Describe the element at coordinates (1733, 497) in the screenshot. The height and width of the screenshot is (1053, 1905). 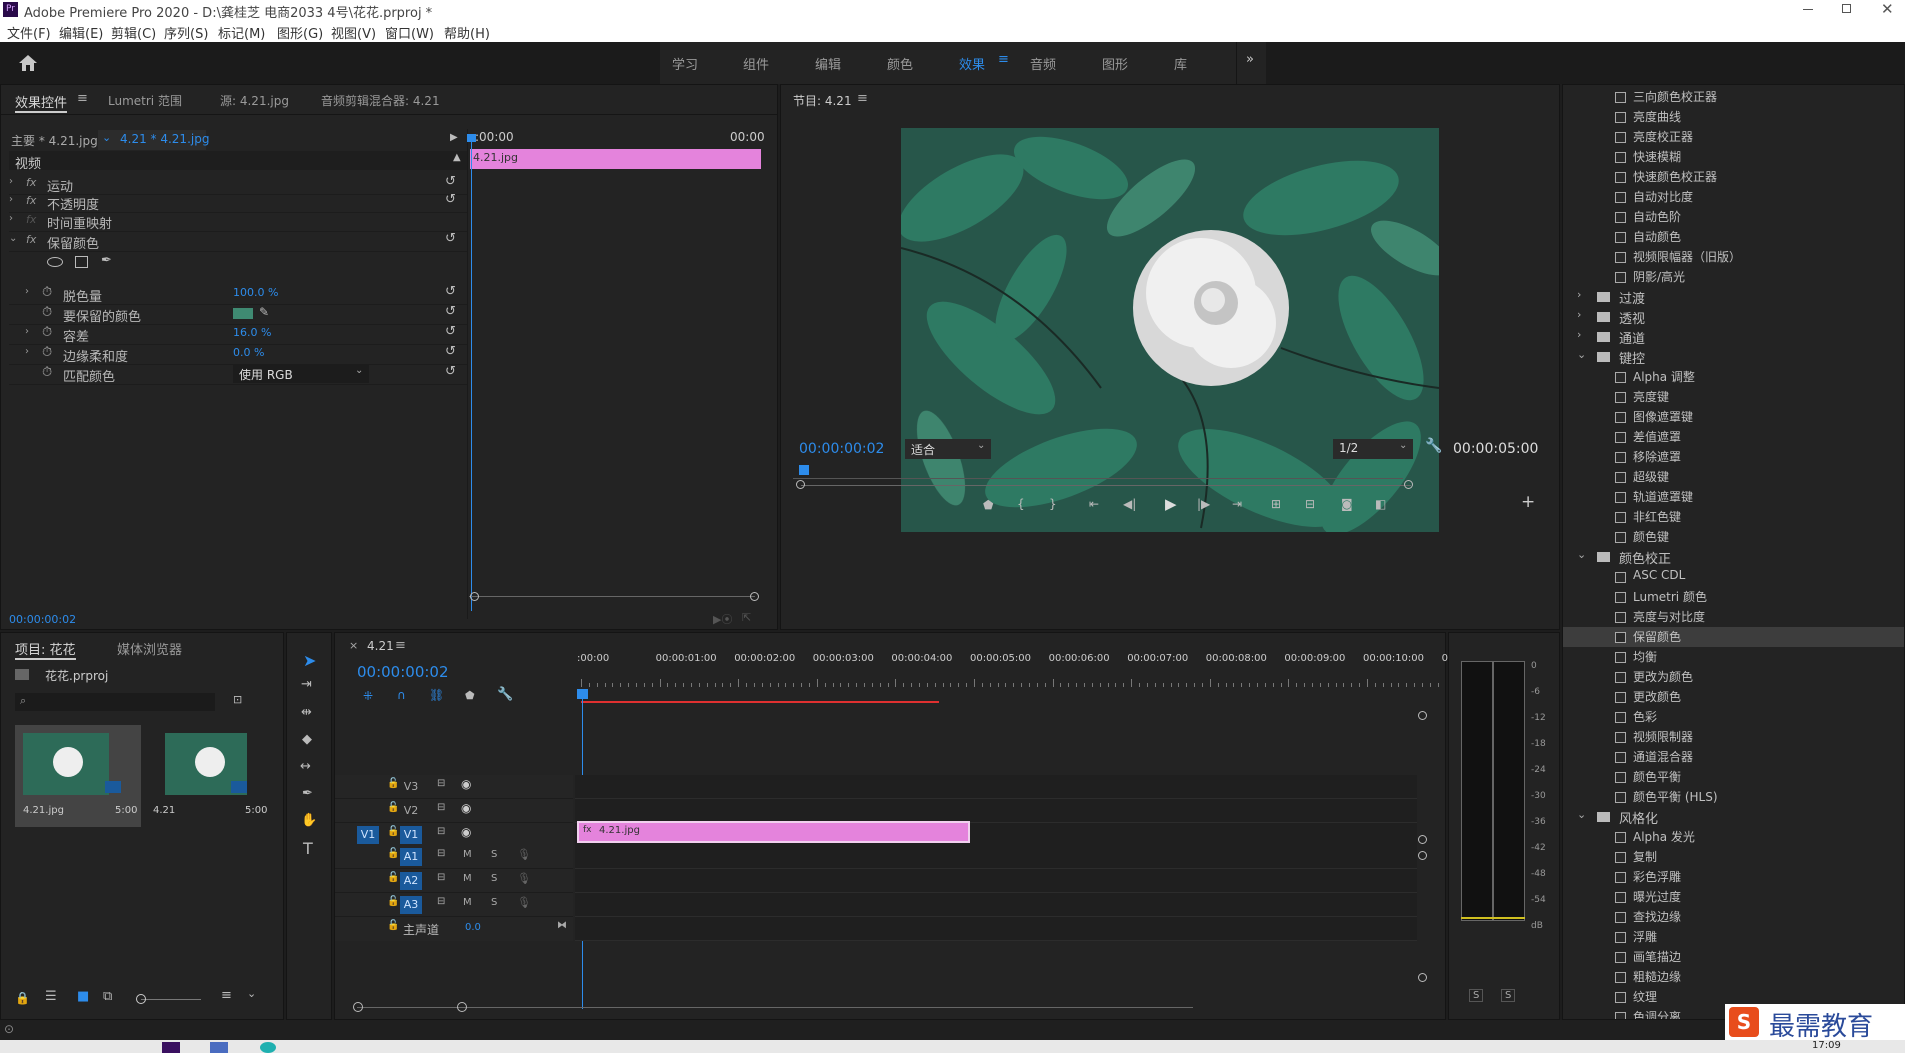
I see `effects-item: 轨道遮罩键` at that location.